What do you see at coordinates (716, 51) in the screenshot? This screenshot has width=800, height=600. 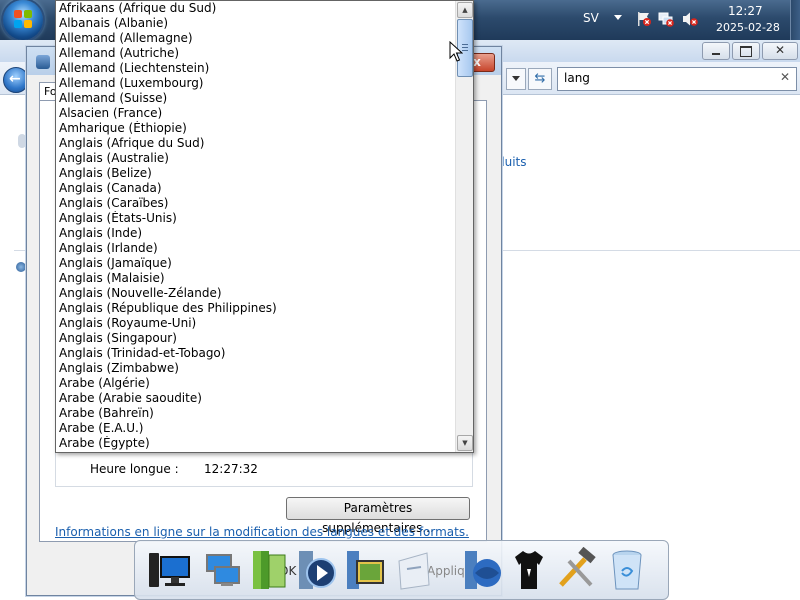 I see `minimize-button` at bounding box center [716, 51].